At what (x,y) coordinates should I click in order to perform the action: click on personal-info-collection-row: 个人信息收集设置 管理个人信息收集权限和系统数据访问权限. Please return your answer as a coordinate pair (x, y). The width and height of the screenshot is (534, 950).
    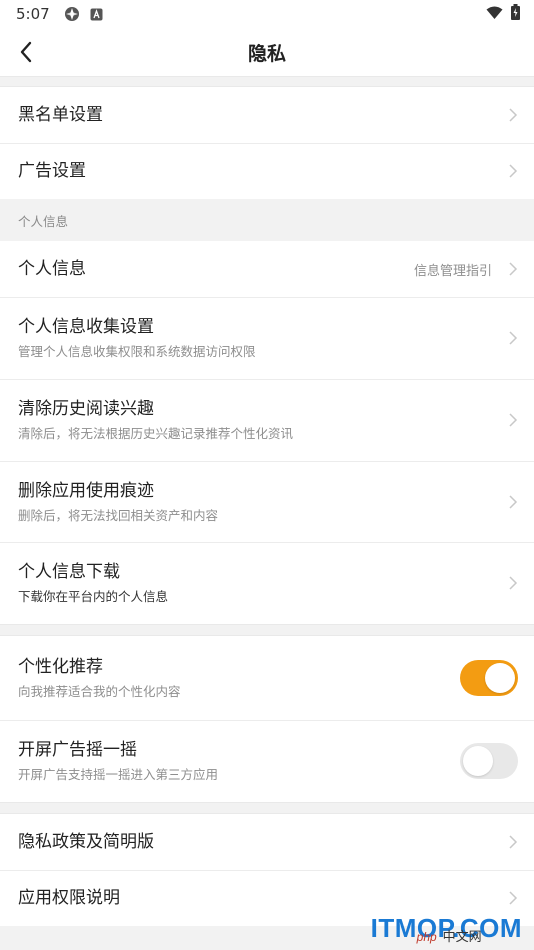
    Looking at the image, I should click on (267, 338).